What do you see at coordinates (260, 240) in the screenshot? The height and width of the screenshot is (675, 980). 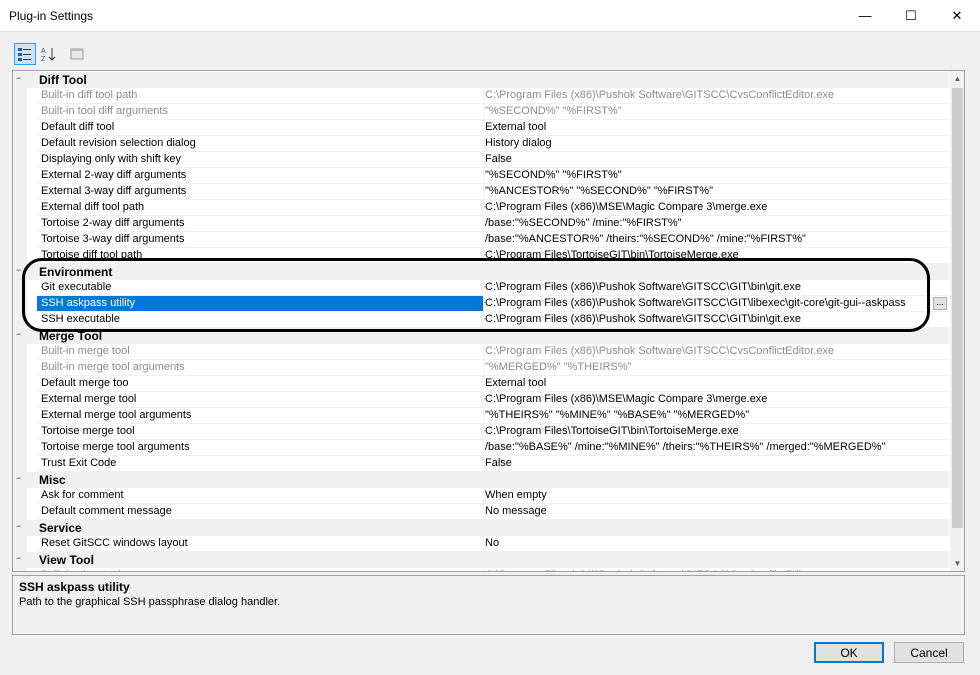 I see `property-name: Tortoise 3-way diff arguments` at bounding box center [260, 240].